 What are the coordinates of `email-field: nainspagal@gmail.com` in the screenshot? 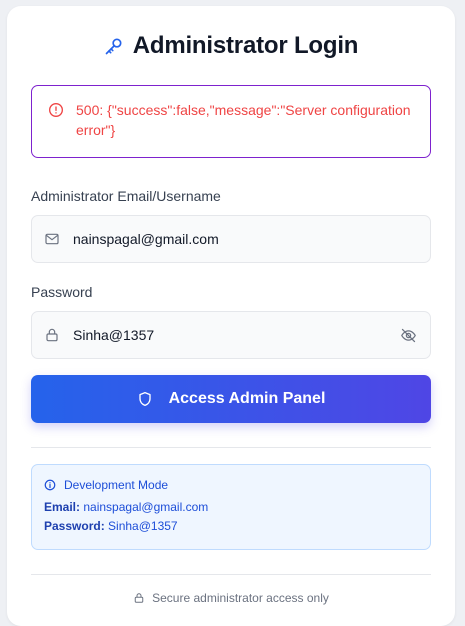 It's located at (231, 239).